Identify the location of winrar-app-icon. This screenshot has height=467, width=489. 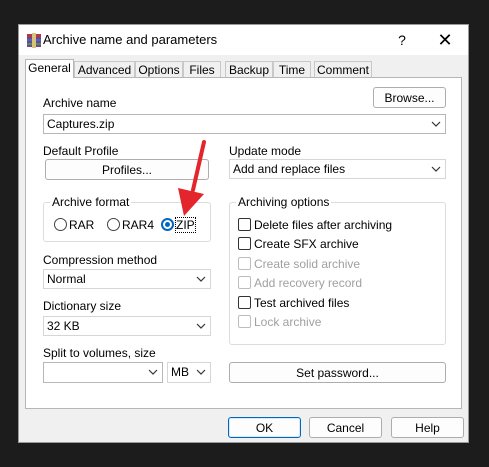
(34, 40).